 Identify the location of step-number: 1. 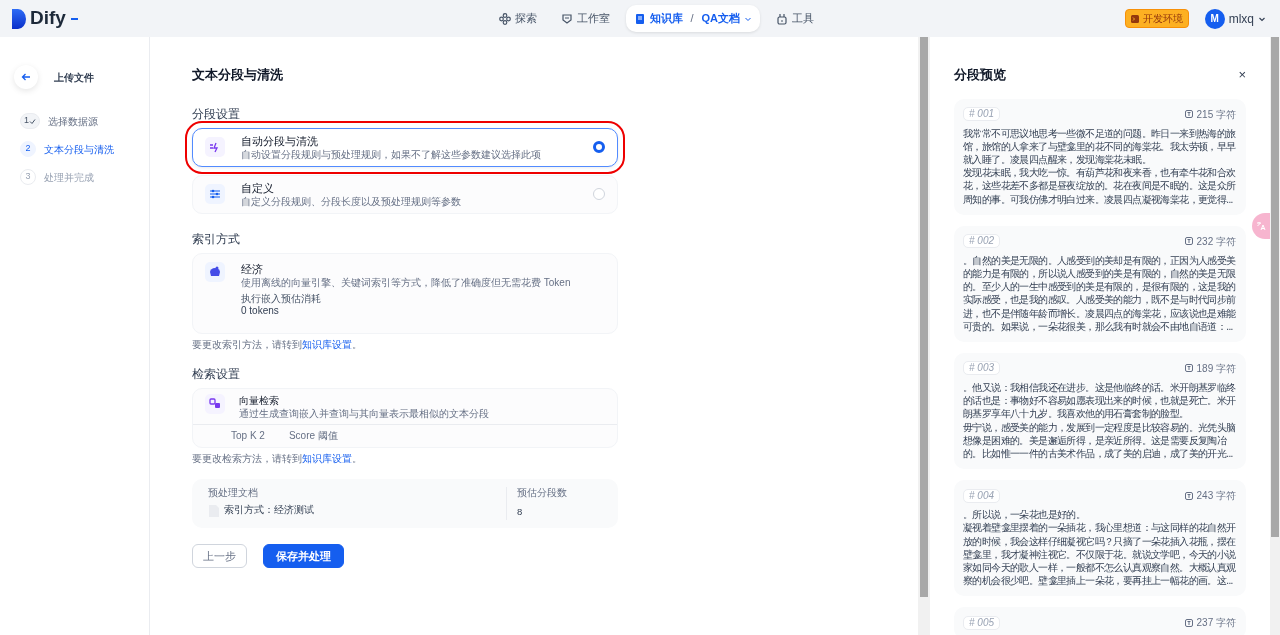
(30, 121).